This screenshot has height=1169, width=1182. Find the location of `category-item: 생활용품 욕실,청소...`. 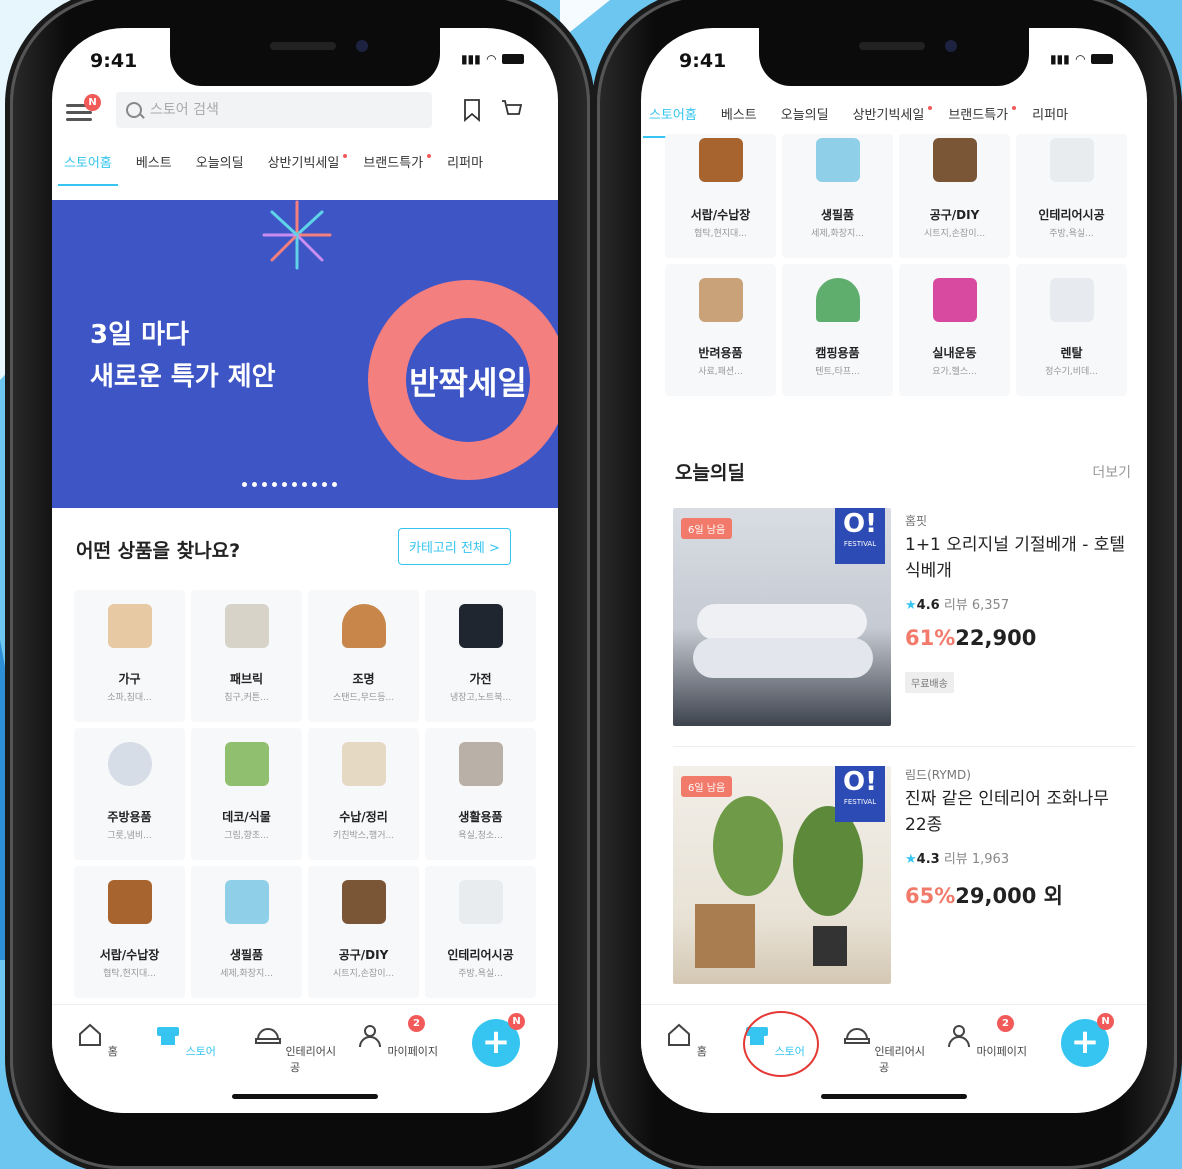

category-item: 생활용품 욕실,청소... is located at coordinates (480, 794).